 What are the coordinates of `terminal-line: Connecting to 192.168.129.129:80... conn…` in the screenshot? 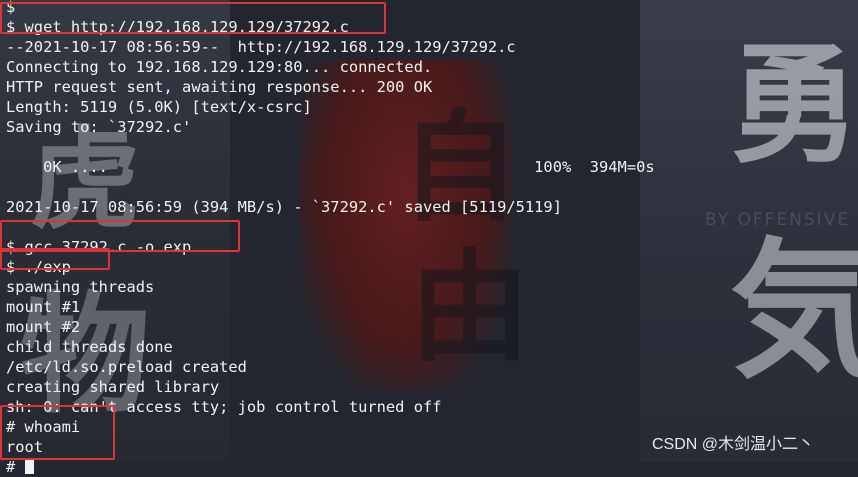 It's located at (219, 67).